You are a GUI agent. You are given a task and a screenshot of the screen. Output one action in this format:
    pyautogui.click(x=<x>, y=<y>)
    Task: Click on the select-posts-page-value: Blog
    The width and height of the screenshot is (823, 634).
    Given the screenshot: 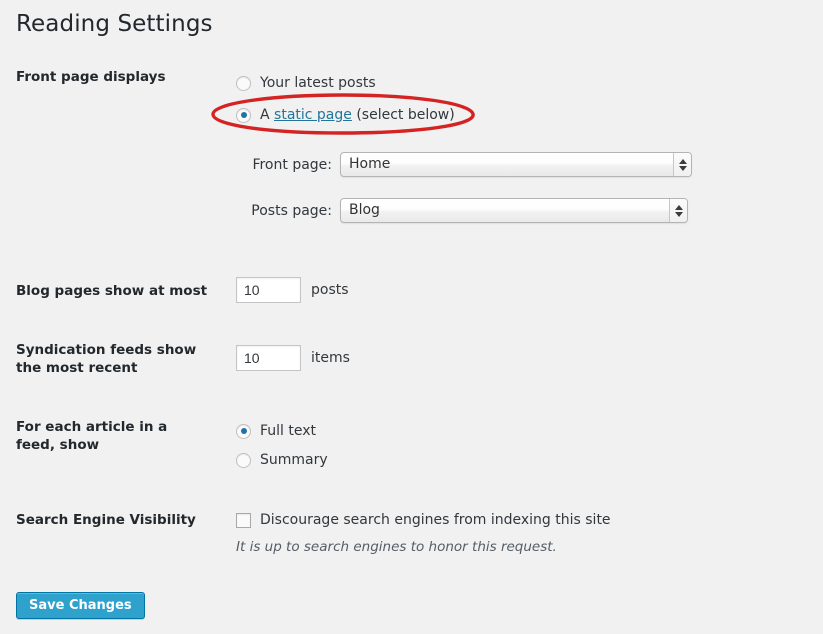 What is the action you would take?
    pyautogui.click(x=364, y=210)
    